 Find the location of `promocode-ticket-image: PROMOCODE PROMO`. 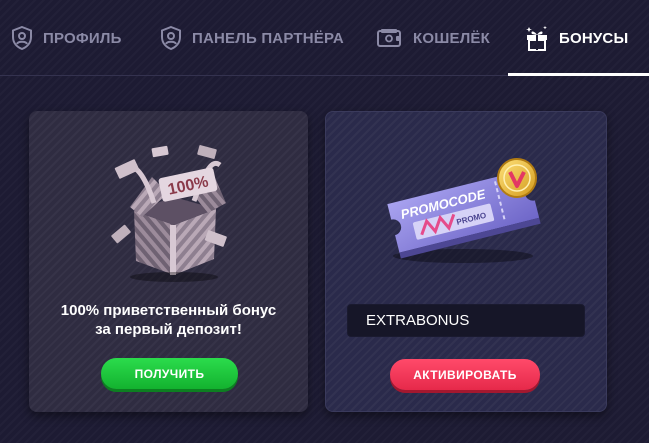

promocode-ticket-image: PROMOCODE PROMO is located at coordinates (463, 208).